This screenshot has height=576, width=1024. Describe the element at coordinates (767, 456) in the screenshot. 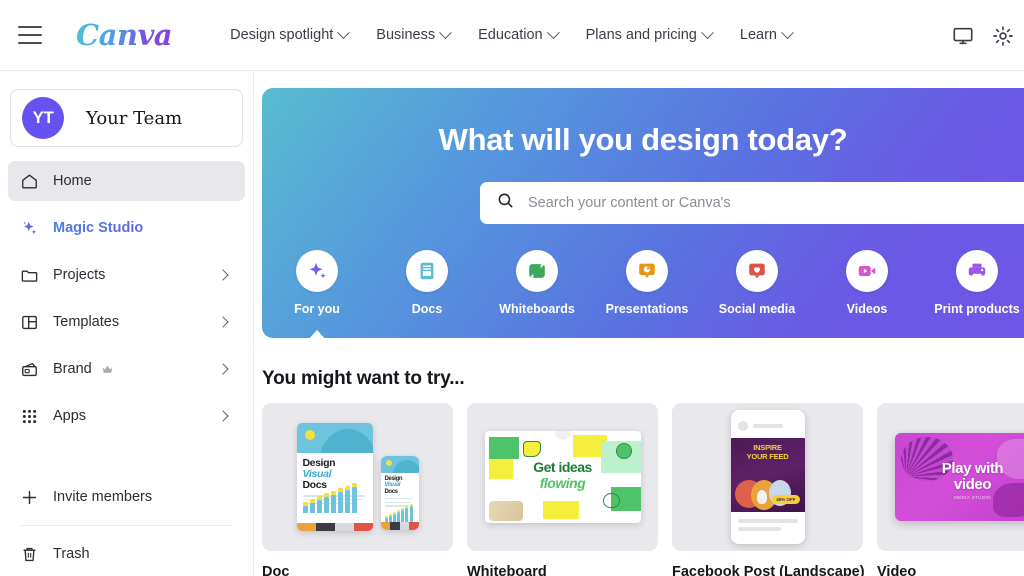

I see `poster-line-2: YOUR FEED` at that location.